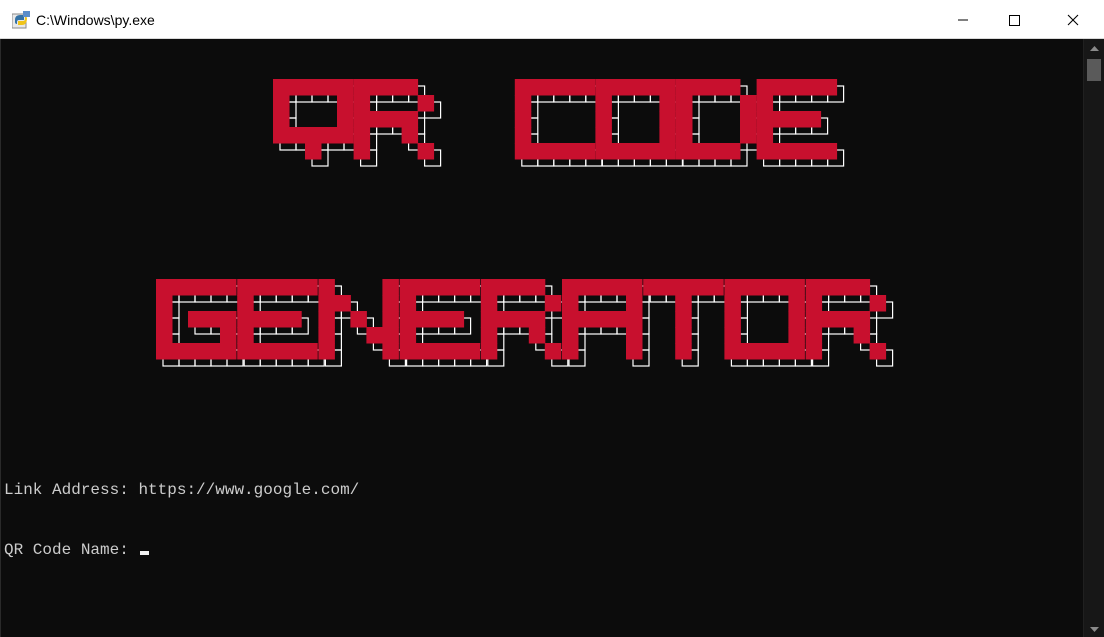 The height and width of the screenshot is (637, 1104). I want to click on close-button, so click(1073, 19).